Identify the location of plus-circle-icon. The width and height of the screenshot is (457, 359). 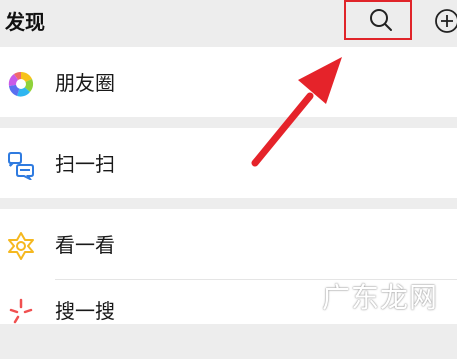
(446, 21).